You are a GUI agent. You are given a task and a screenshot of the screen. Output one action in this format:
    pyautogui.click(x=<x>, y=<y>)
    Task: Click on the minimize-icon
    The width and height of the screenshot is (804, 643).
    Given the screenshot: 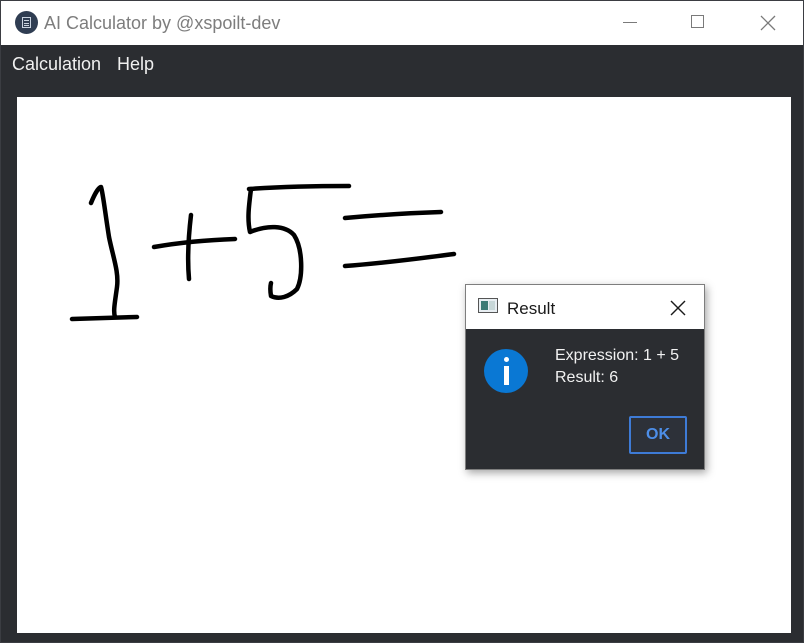 What is the action you would take?
    pyautogui.click(x=630, y=22)
    